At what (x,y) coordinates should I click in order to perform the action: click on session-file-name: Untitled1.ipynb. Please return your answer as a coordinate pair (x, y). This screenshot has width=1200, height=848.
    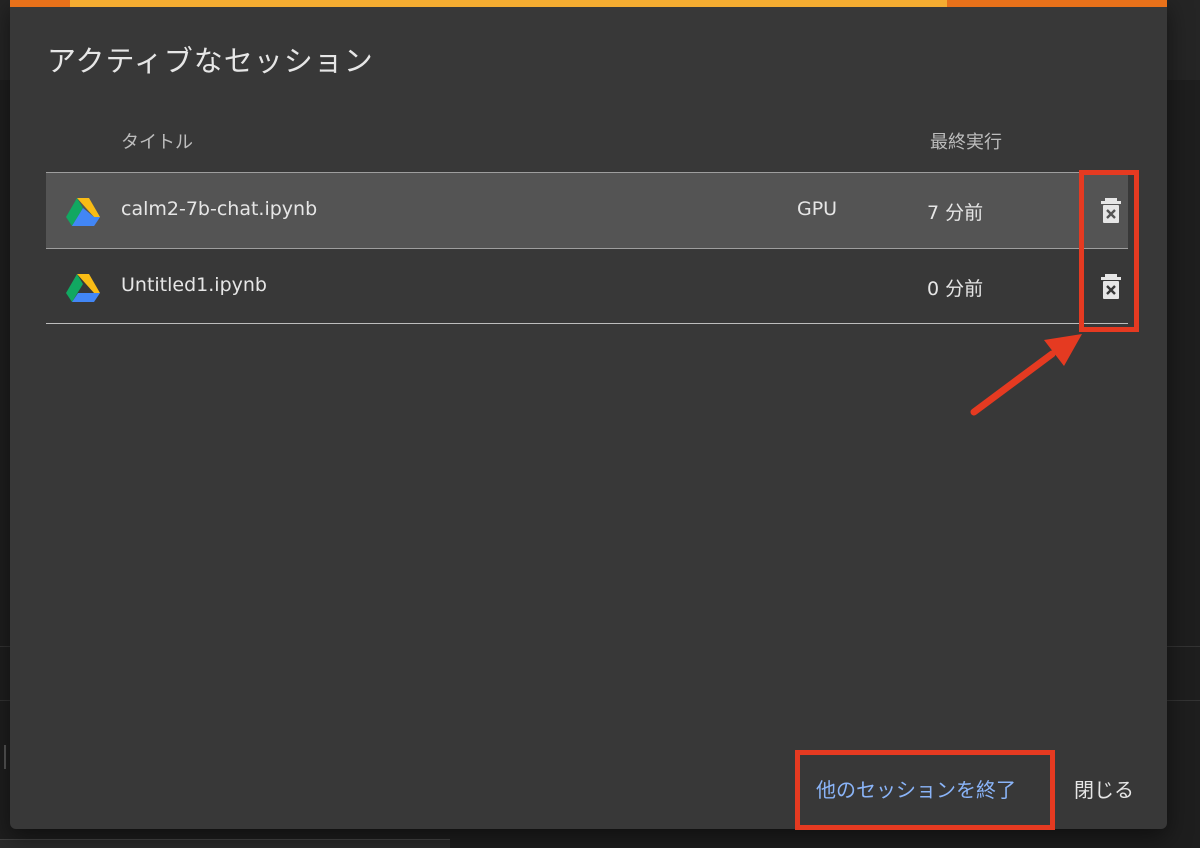
    Looking at the image, I should click on (194, 285).